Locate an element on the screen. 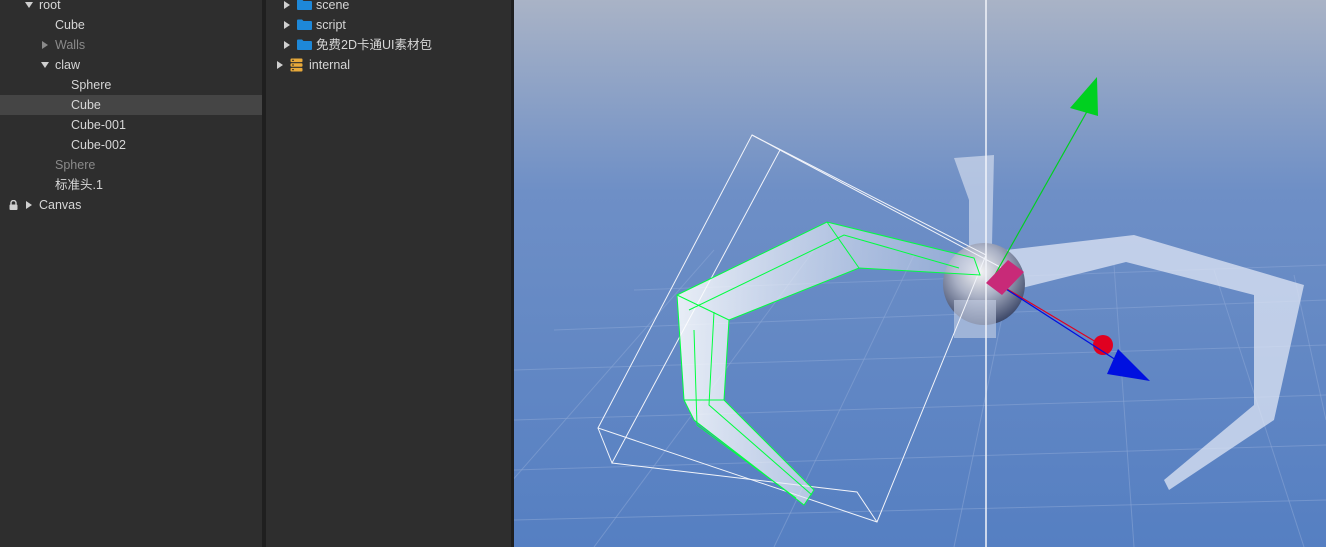 The width and height of the screenshot is (1326, 547). tree-node-standard-head: 标准头.1 is located at coordinates (131, 185).